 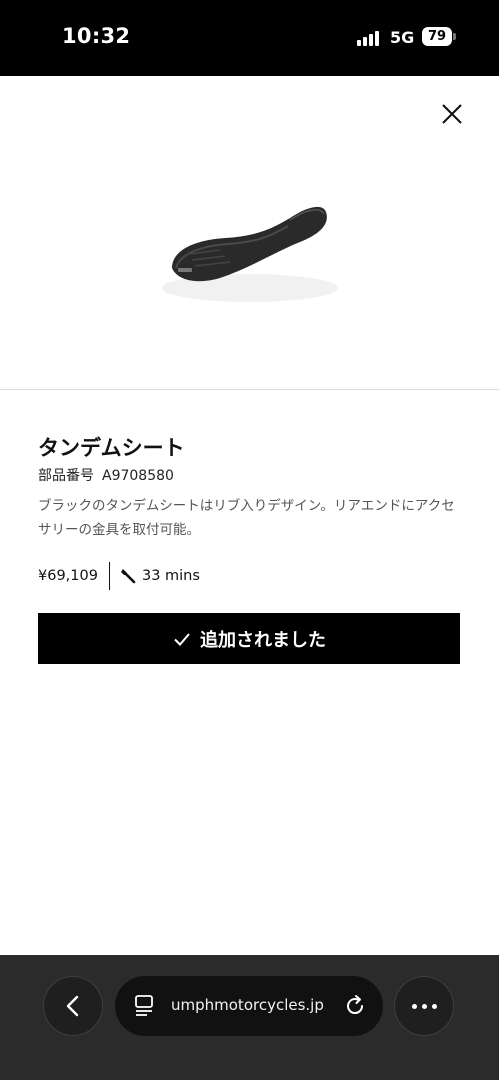 I want to click on more-icon, so click(x=424, y=1006).